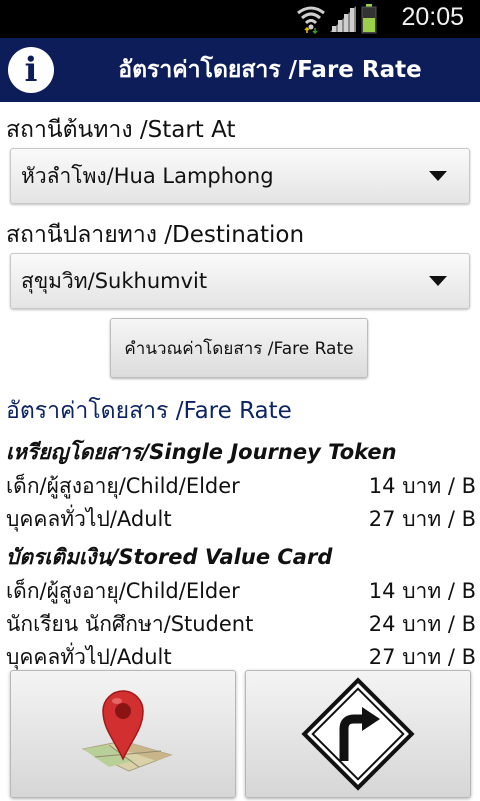  What do you see at coordinates (422, 519) in the screenshot?
I see `fare-amount: 27 บาท / B` at bounding box center [422, 519].